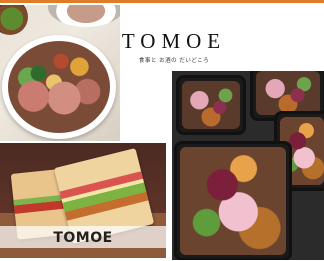 The image size is (324, 261). I want to click on brand-tagline: 食事と お酒の だいどころ, so click(174, 61).